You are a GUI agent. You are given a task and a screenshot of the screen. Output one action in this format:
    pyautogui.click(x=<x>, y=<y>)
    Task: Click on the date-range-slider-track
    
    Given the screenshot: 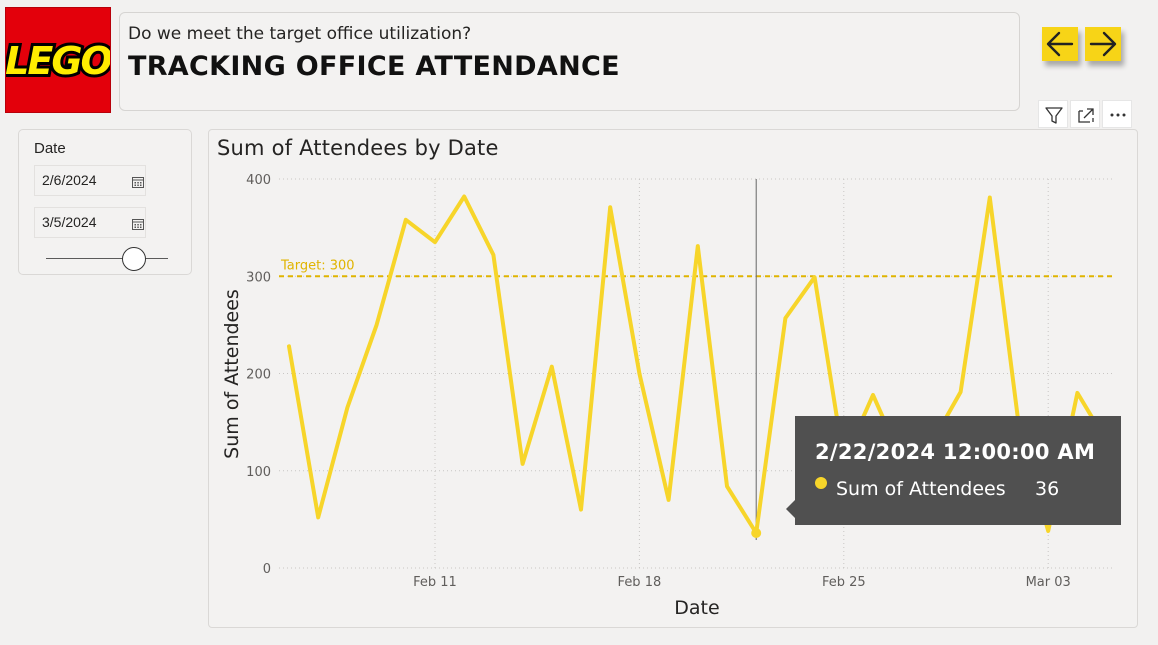 What is the action you would take?
    pyautogui.click(x=107, y=258)
    